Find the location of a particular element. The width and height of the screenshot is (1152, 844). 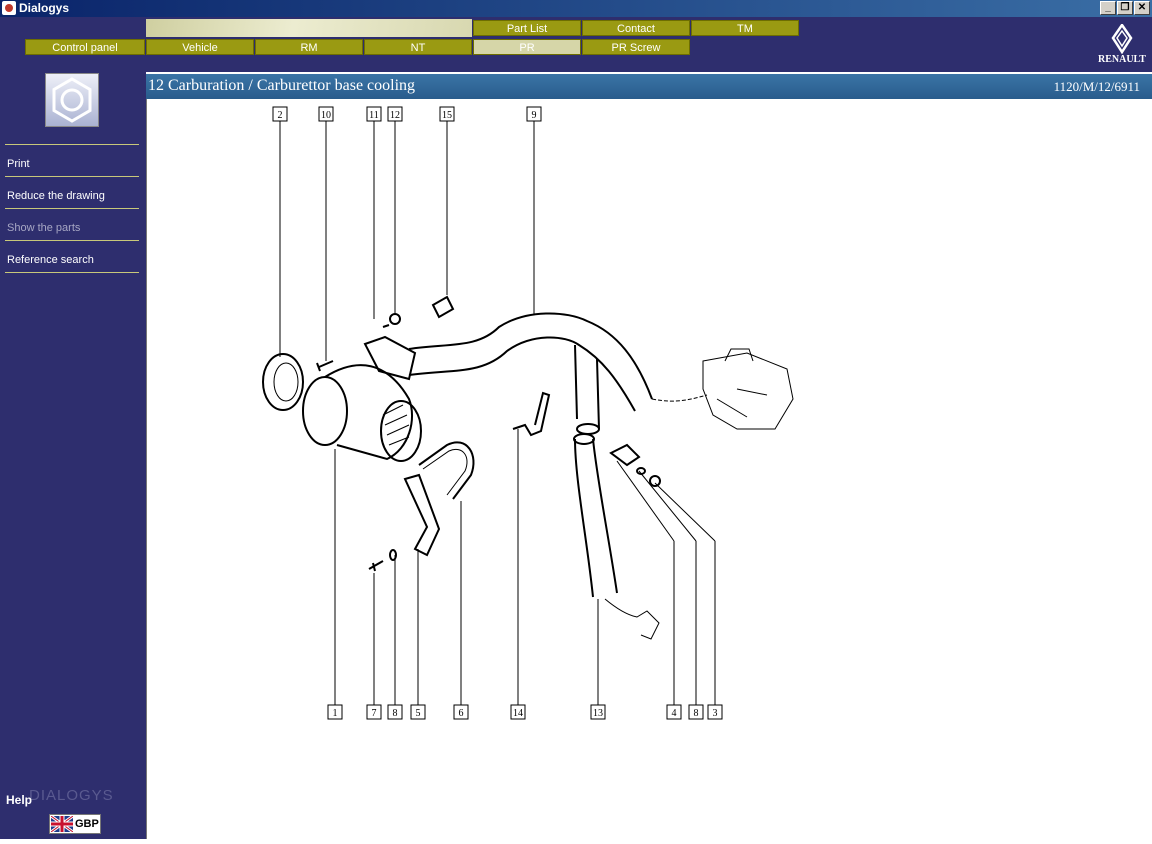

sidebar-item-reduce-drawing: Reduce the drawing is located at coordinates (56, 196).